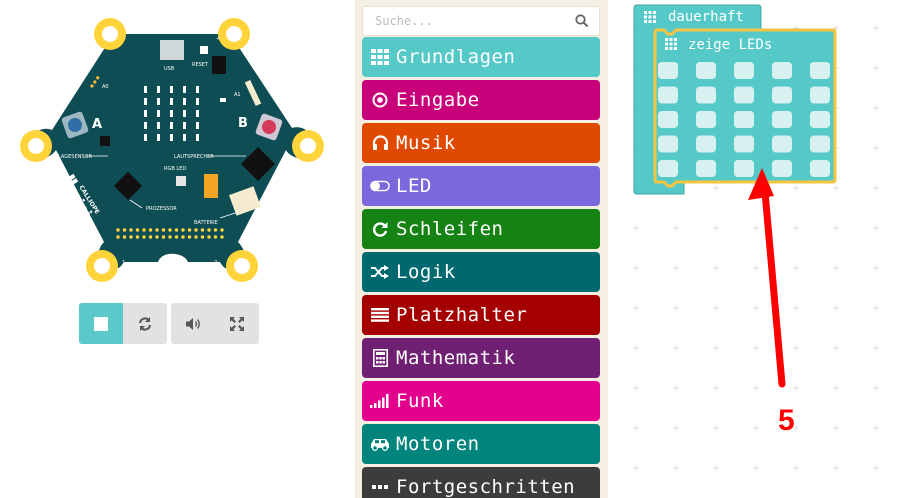 This screenshot has width=912, height=498. I want to click on category-label: Platzhalter, so click(462, 315).